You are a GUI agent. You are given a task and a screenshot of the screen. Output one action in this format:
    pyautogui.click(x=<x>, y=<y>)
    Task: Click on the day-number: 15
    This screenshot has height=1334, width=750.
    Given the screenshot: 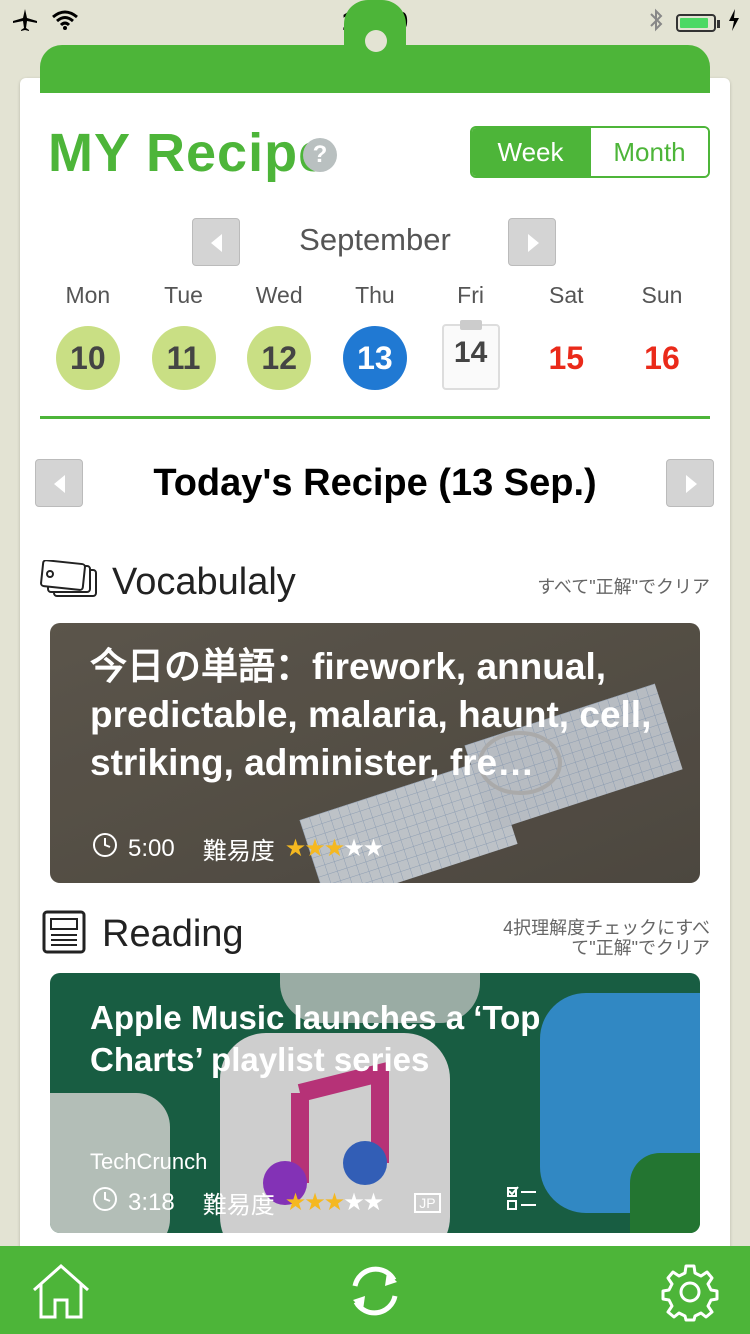 What is the action you would take?
    pyautogui.click(x=566, y=358)
    